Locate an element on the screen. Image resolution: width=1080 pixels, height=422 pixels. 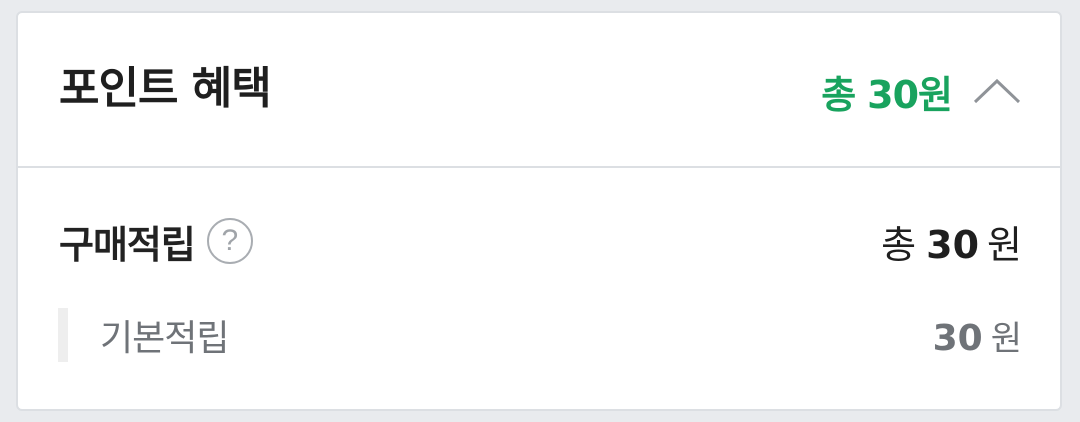
purchase-reward-row: 구매적립 ? 총 30 원 is located at coordinates (540, 241).